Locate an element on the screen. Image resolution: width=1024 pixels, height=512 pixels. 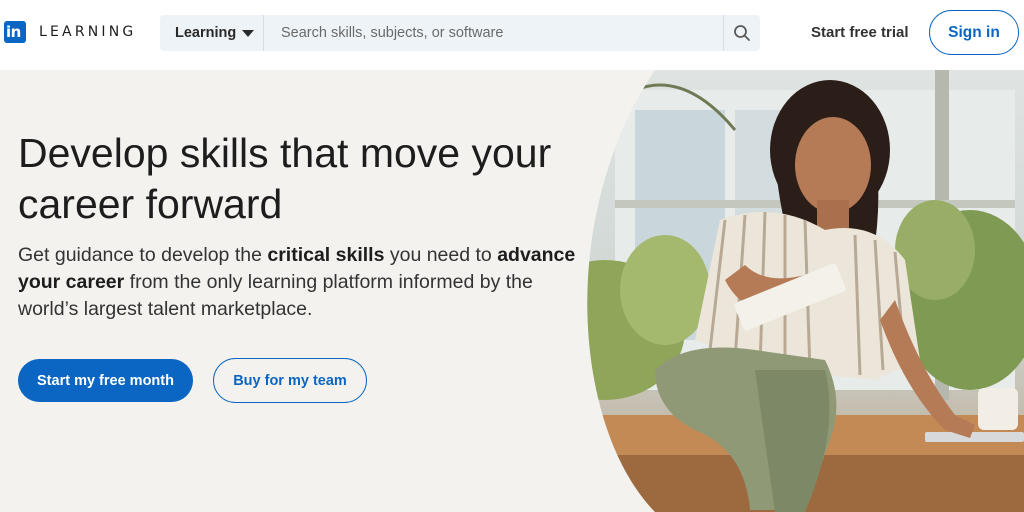
search-category-label: Learning is located at coordinates (206, 33).